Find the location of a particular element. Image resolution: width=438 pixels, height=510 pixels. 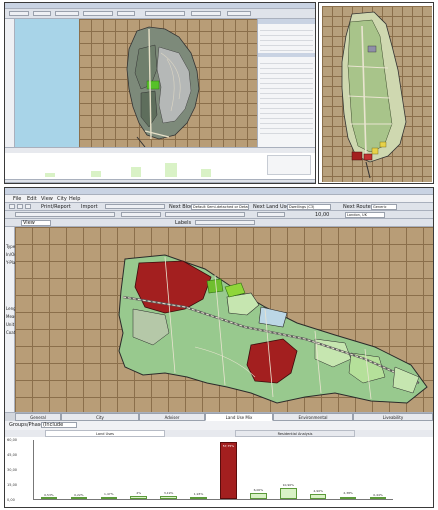

chart-data-label: 0,22% is located at coordinates (79, 495).